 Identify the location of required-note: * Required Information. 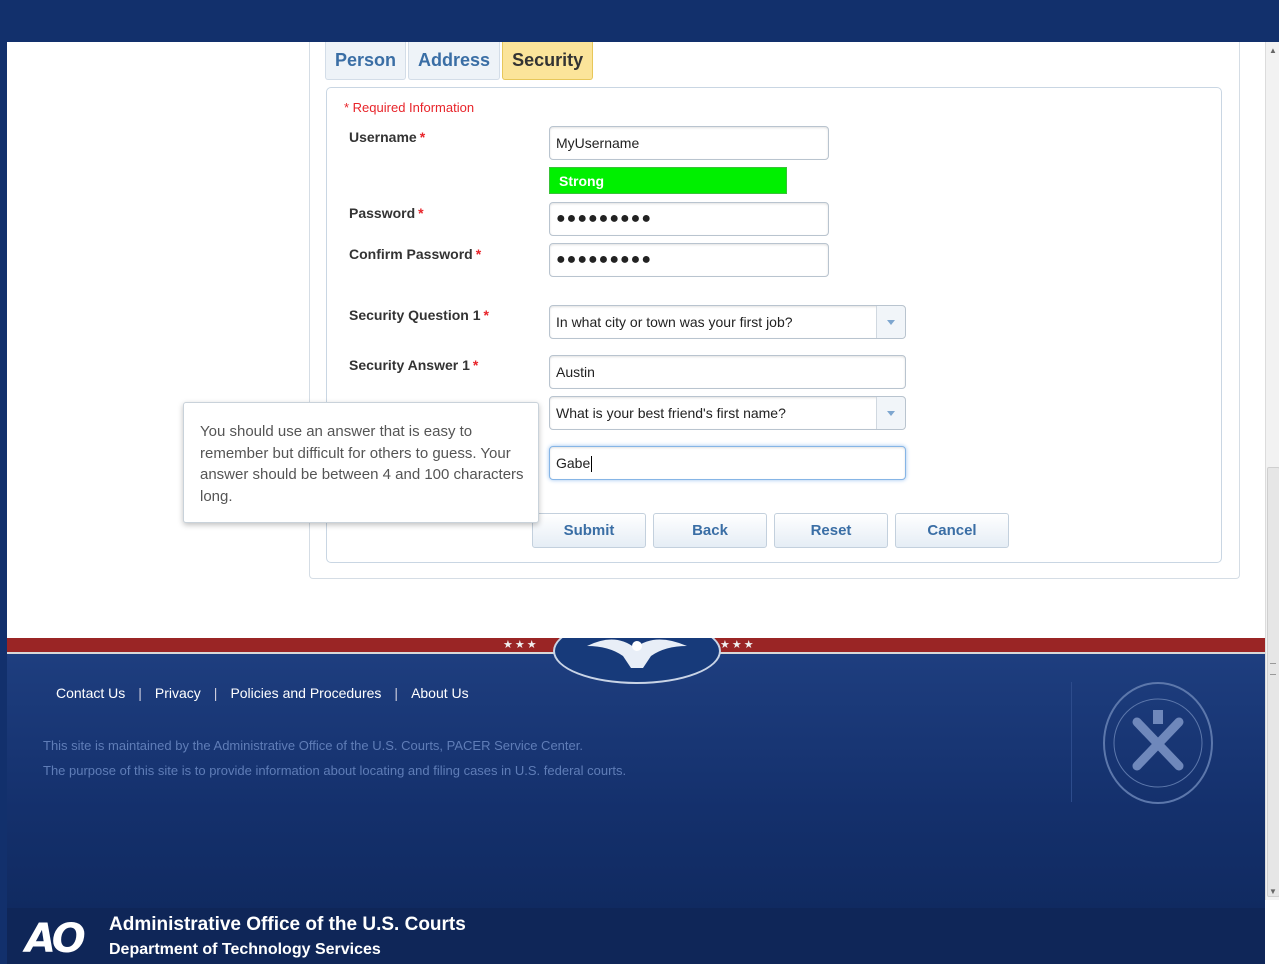
(409, 107).